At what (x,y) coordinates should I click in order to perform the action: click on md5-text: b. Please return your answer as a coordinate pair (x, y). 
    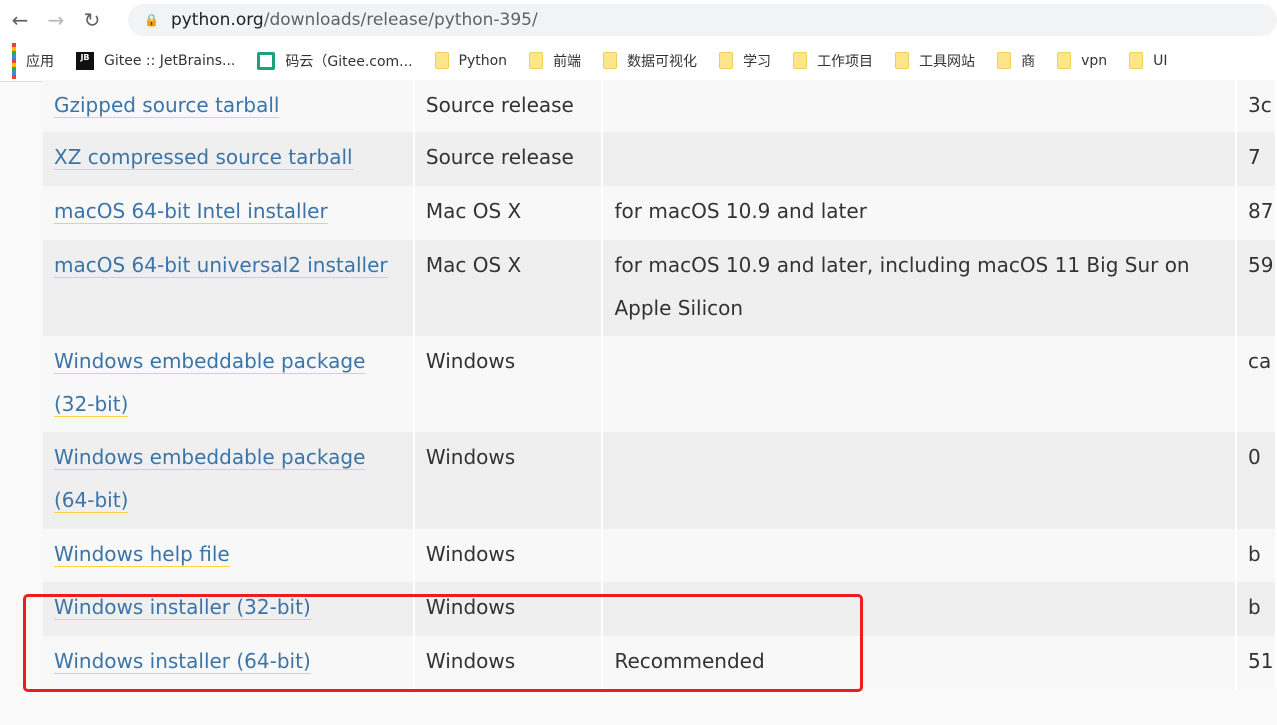
    Looking at the image, I should click on (1254, 607).